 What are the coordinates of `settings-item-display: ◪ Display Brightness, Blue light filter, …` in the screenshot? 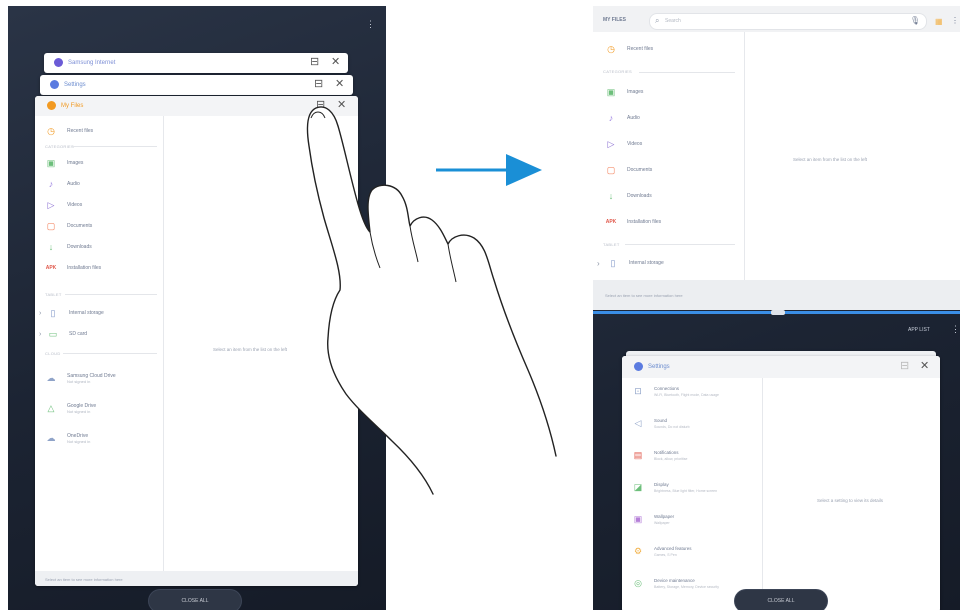 It's located at (674, 494).